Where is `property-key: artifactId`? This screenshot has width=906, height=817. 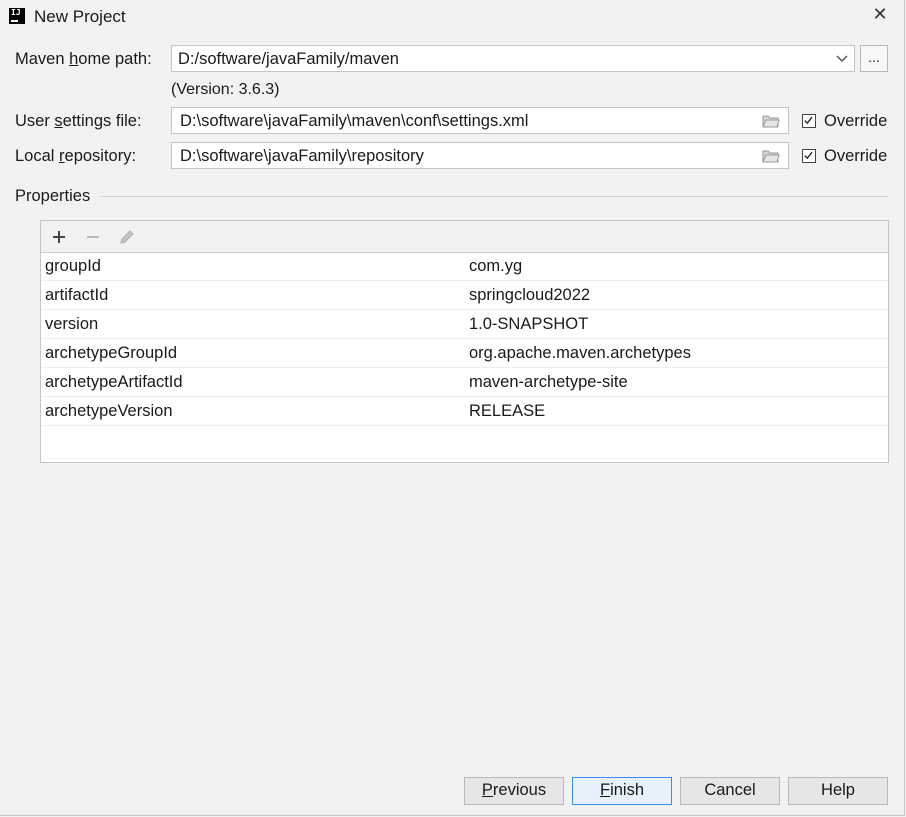 property-key: artifactId is located at coordinates (77, 295).